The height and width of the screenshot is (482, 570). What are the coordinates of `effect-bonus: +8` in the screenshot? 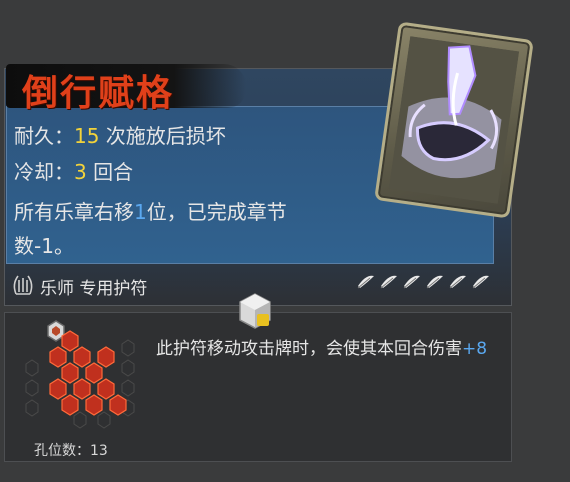 It's located at (475, 349).